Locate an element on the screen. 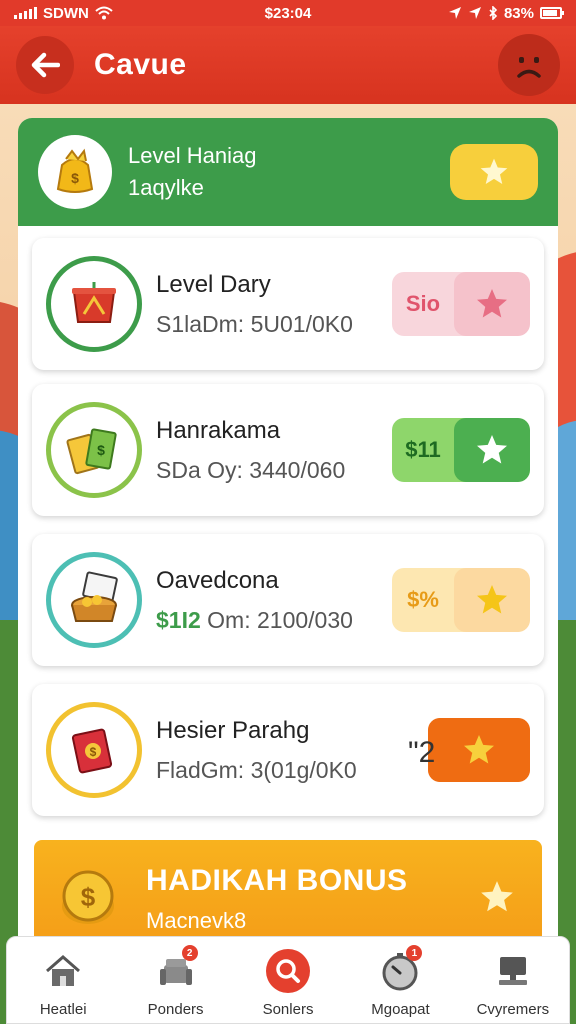 The height and width of the screenshot is (1024, 576). chair-icon: 2 is located at coordinates (176, 970).